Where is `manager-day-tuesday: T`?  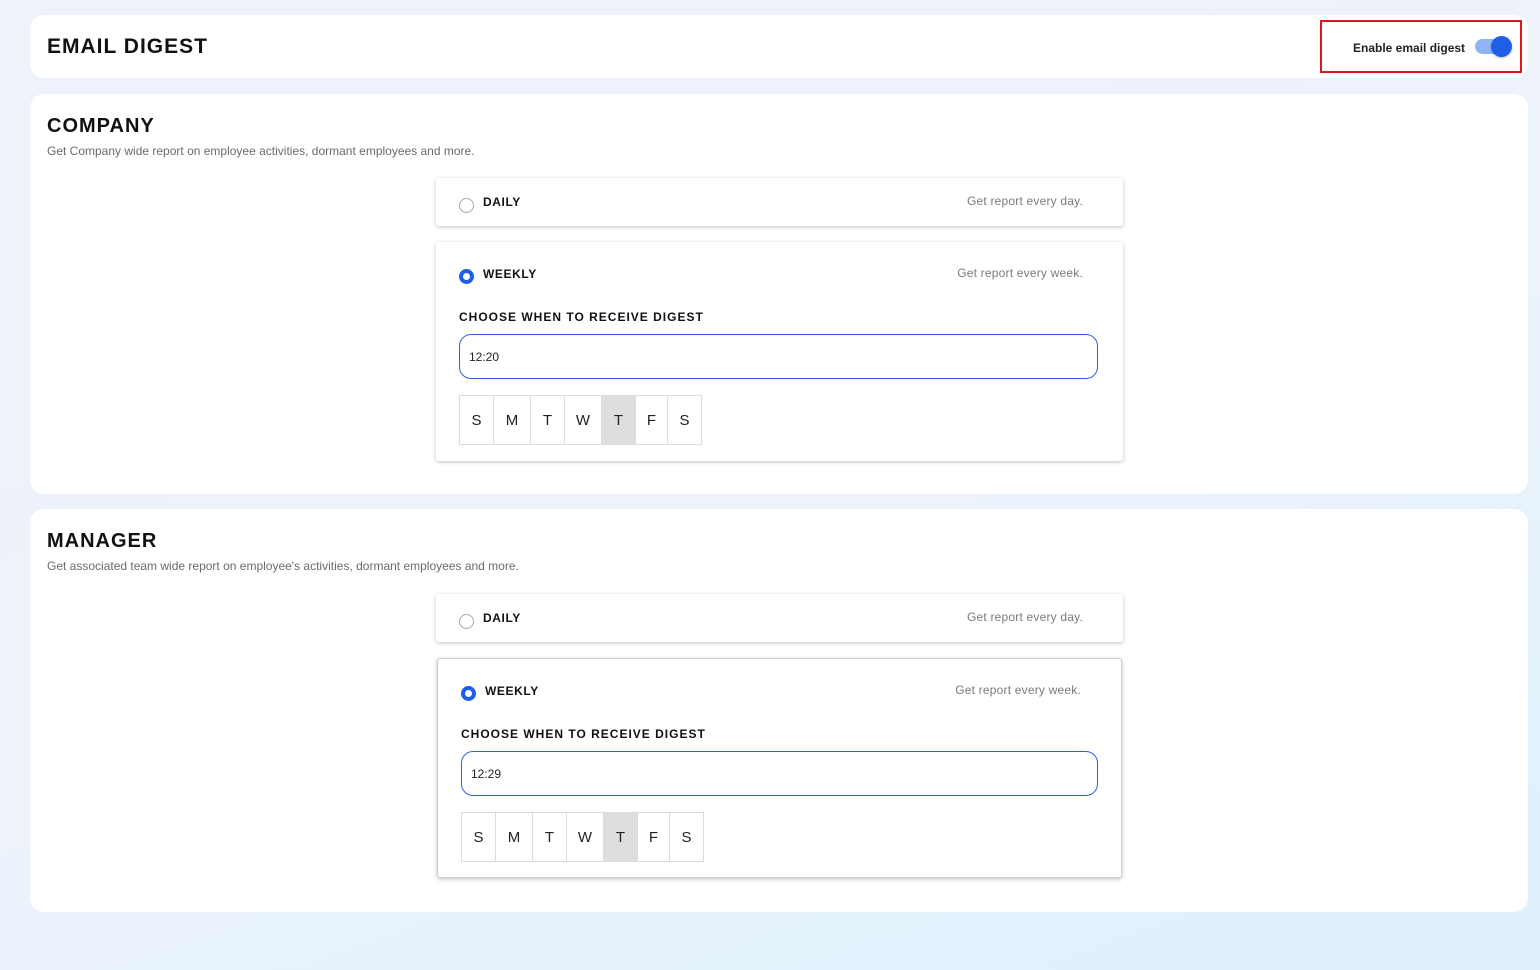 manager-day-tuesday: T is located at coordinates (550, 837).